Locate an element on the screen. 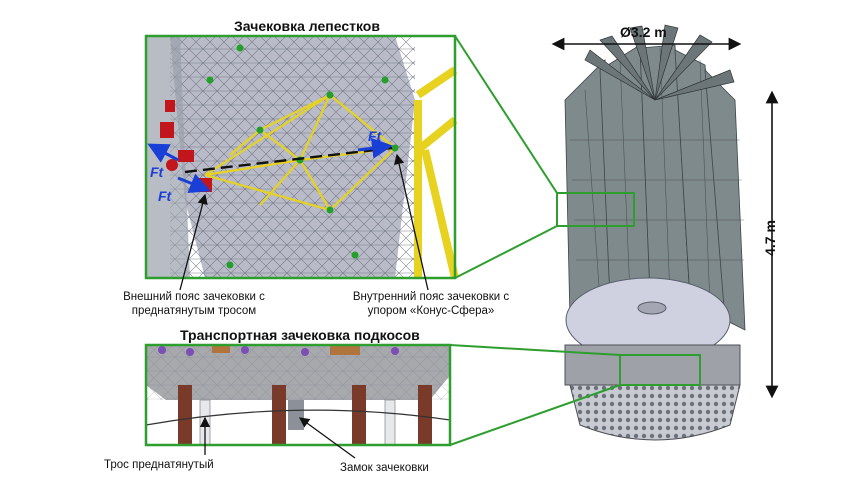 The height and width of the screenshot is (500, 850). bottom-detail-panel is located at coordinates (298, 395).